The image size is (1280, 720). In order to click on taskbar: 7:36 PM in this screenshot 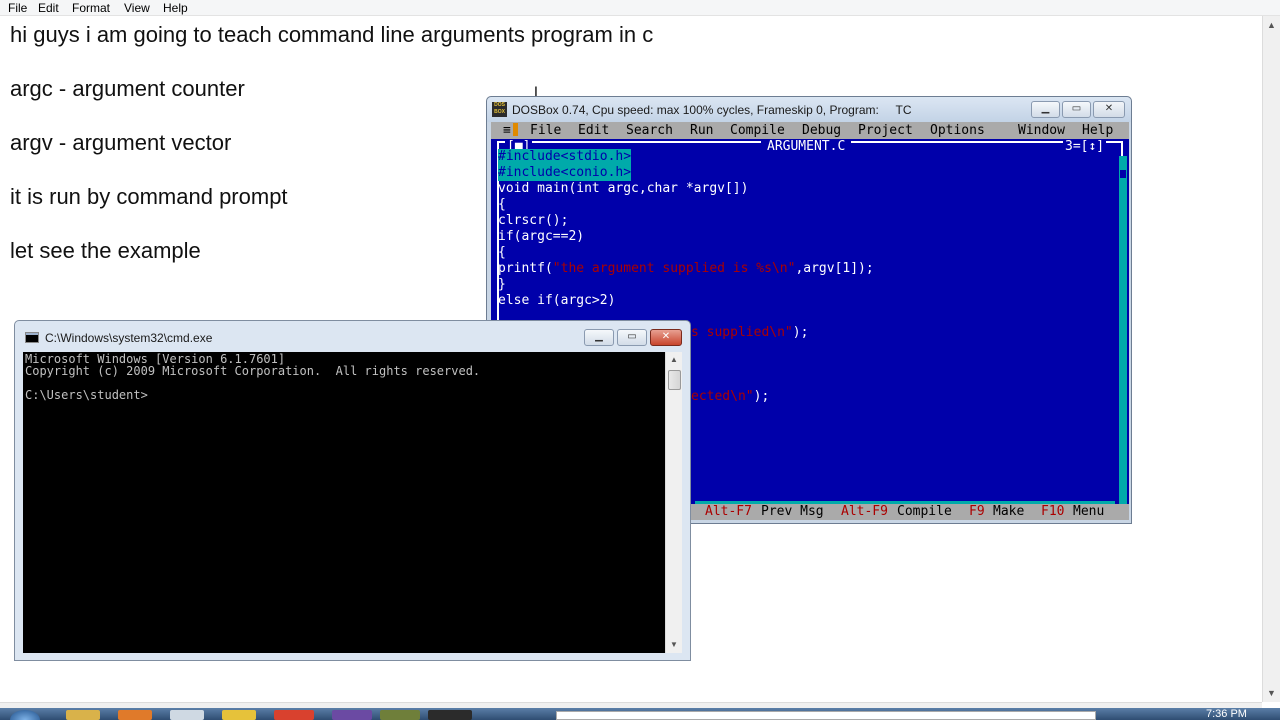, I will do `click(640, 714)`.